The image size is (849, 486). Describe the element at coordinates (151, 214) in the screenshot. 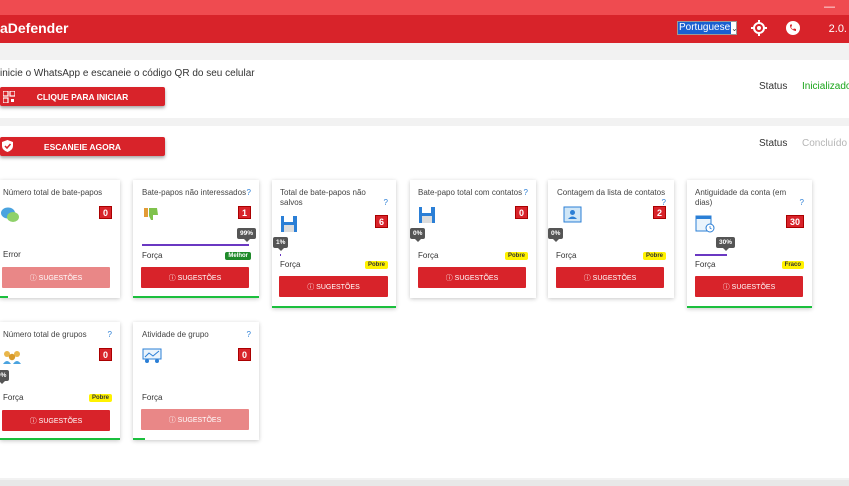

I see `thumbs-down-icon` at that location.